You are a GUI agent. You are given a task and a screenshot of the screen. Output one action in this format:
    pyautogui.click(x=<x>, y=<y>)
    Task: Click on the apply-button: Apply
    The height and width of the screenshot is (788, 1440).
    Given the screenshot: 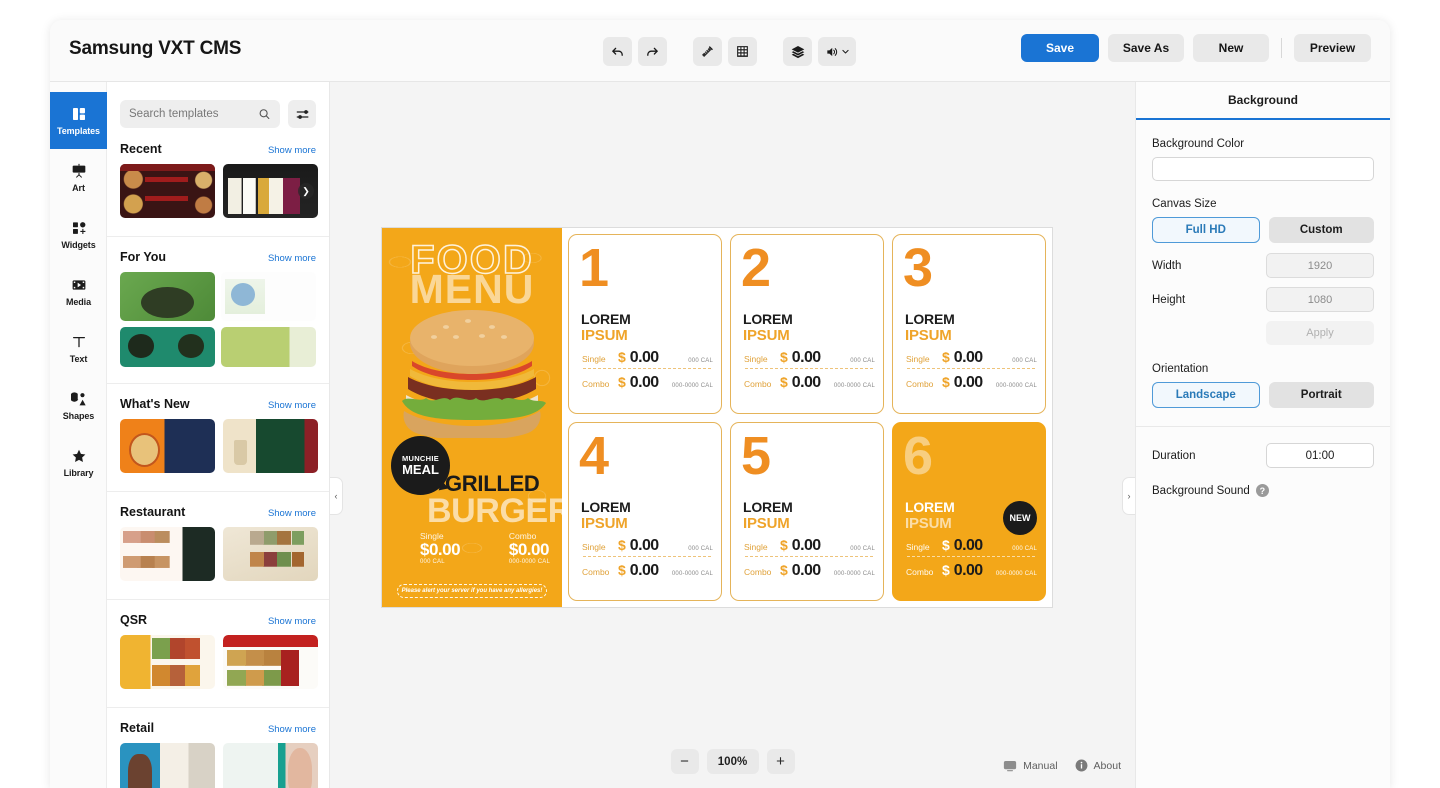 What is the action you would take?
    pyautogui.click(x=1320, y=333)
    